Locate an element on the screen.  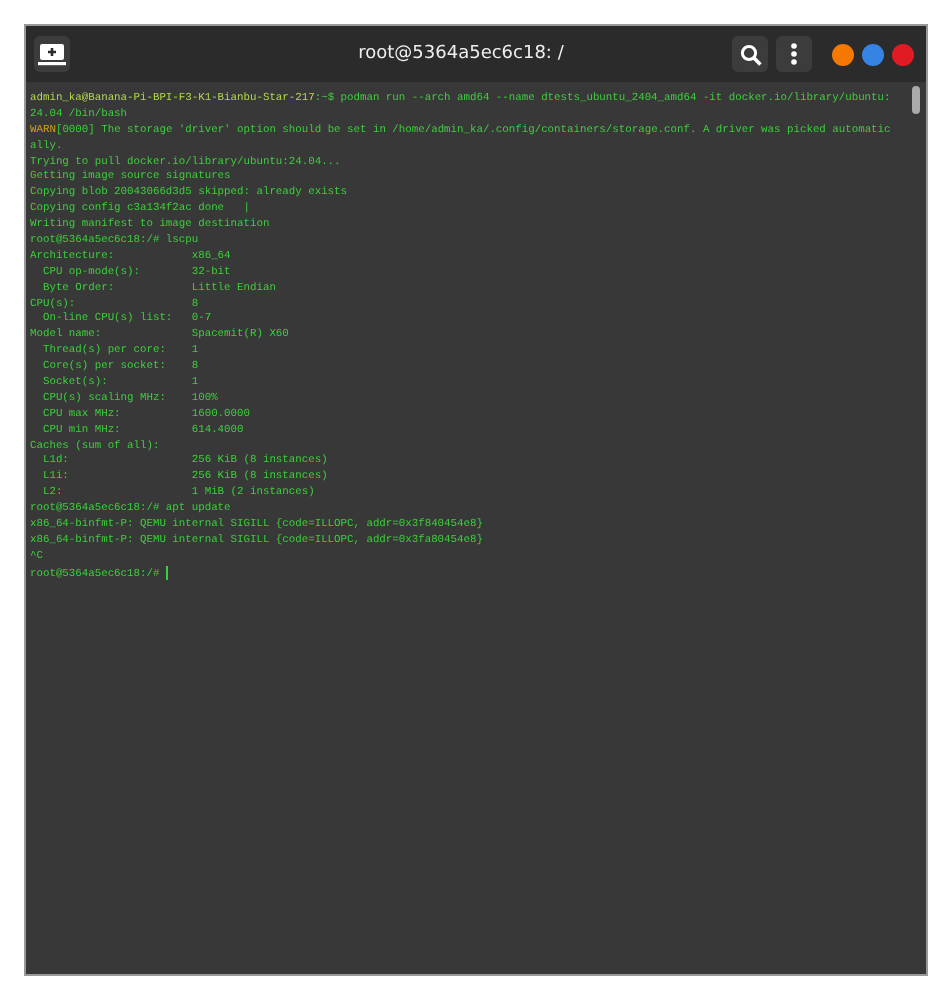
menu-button is located at coordinates (794, 54).